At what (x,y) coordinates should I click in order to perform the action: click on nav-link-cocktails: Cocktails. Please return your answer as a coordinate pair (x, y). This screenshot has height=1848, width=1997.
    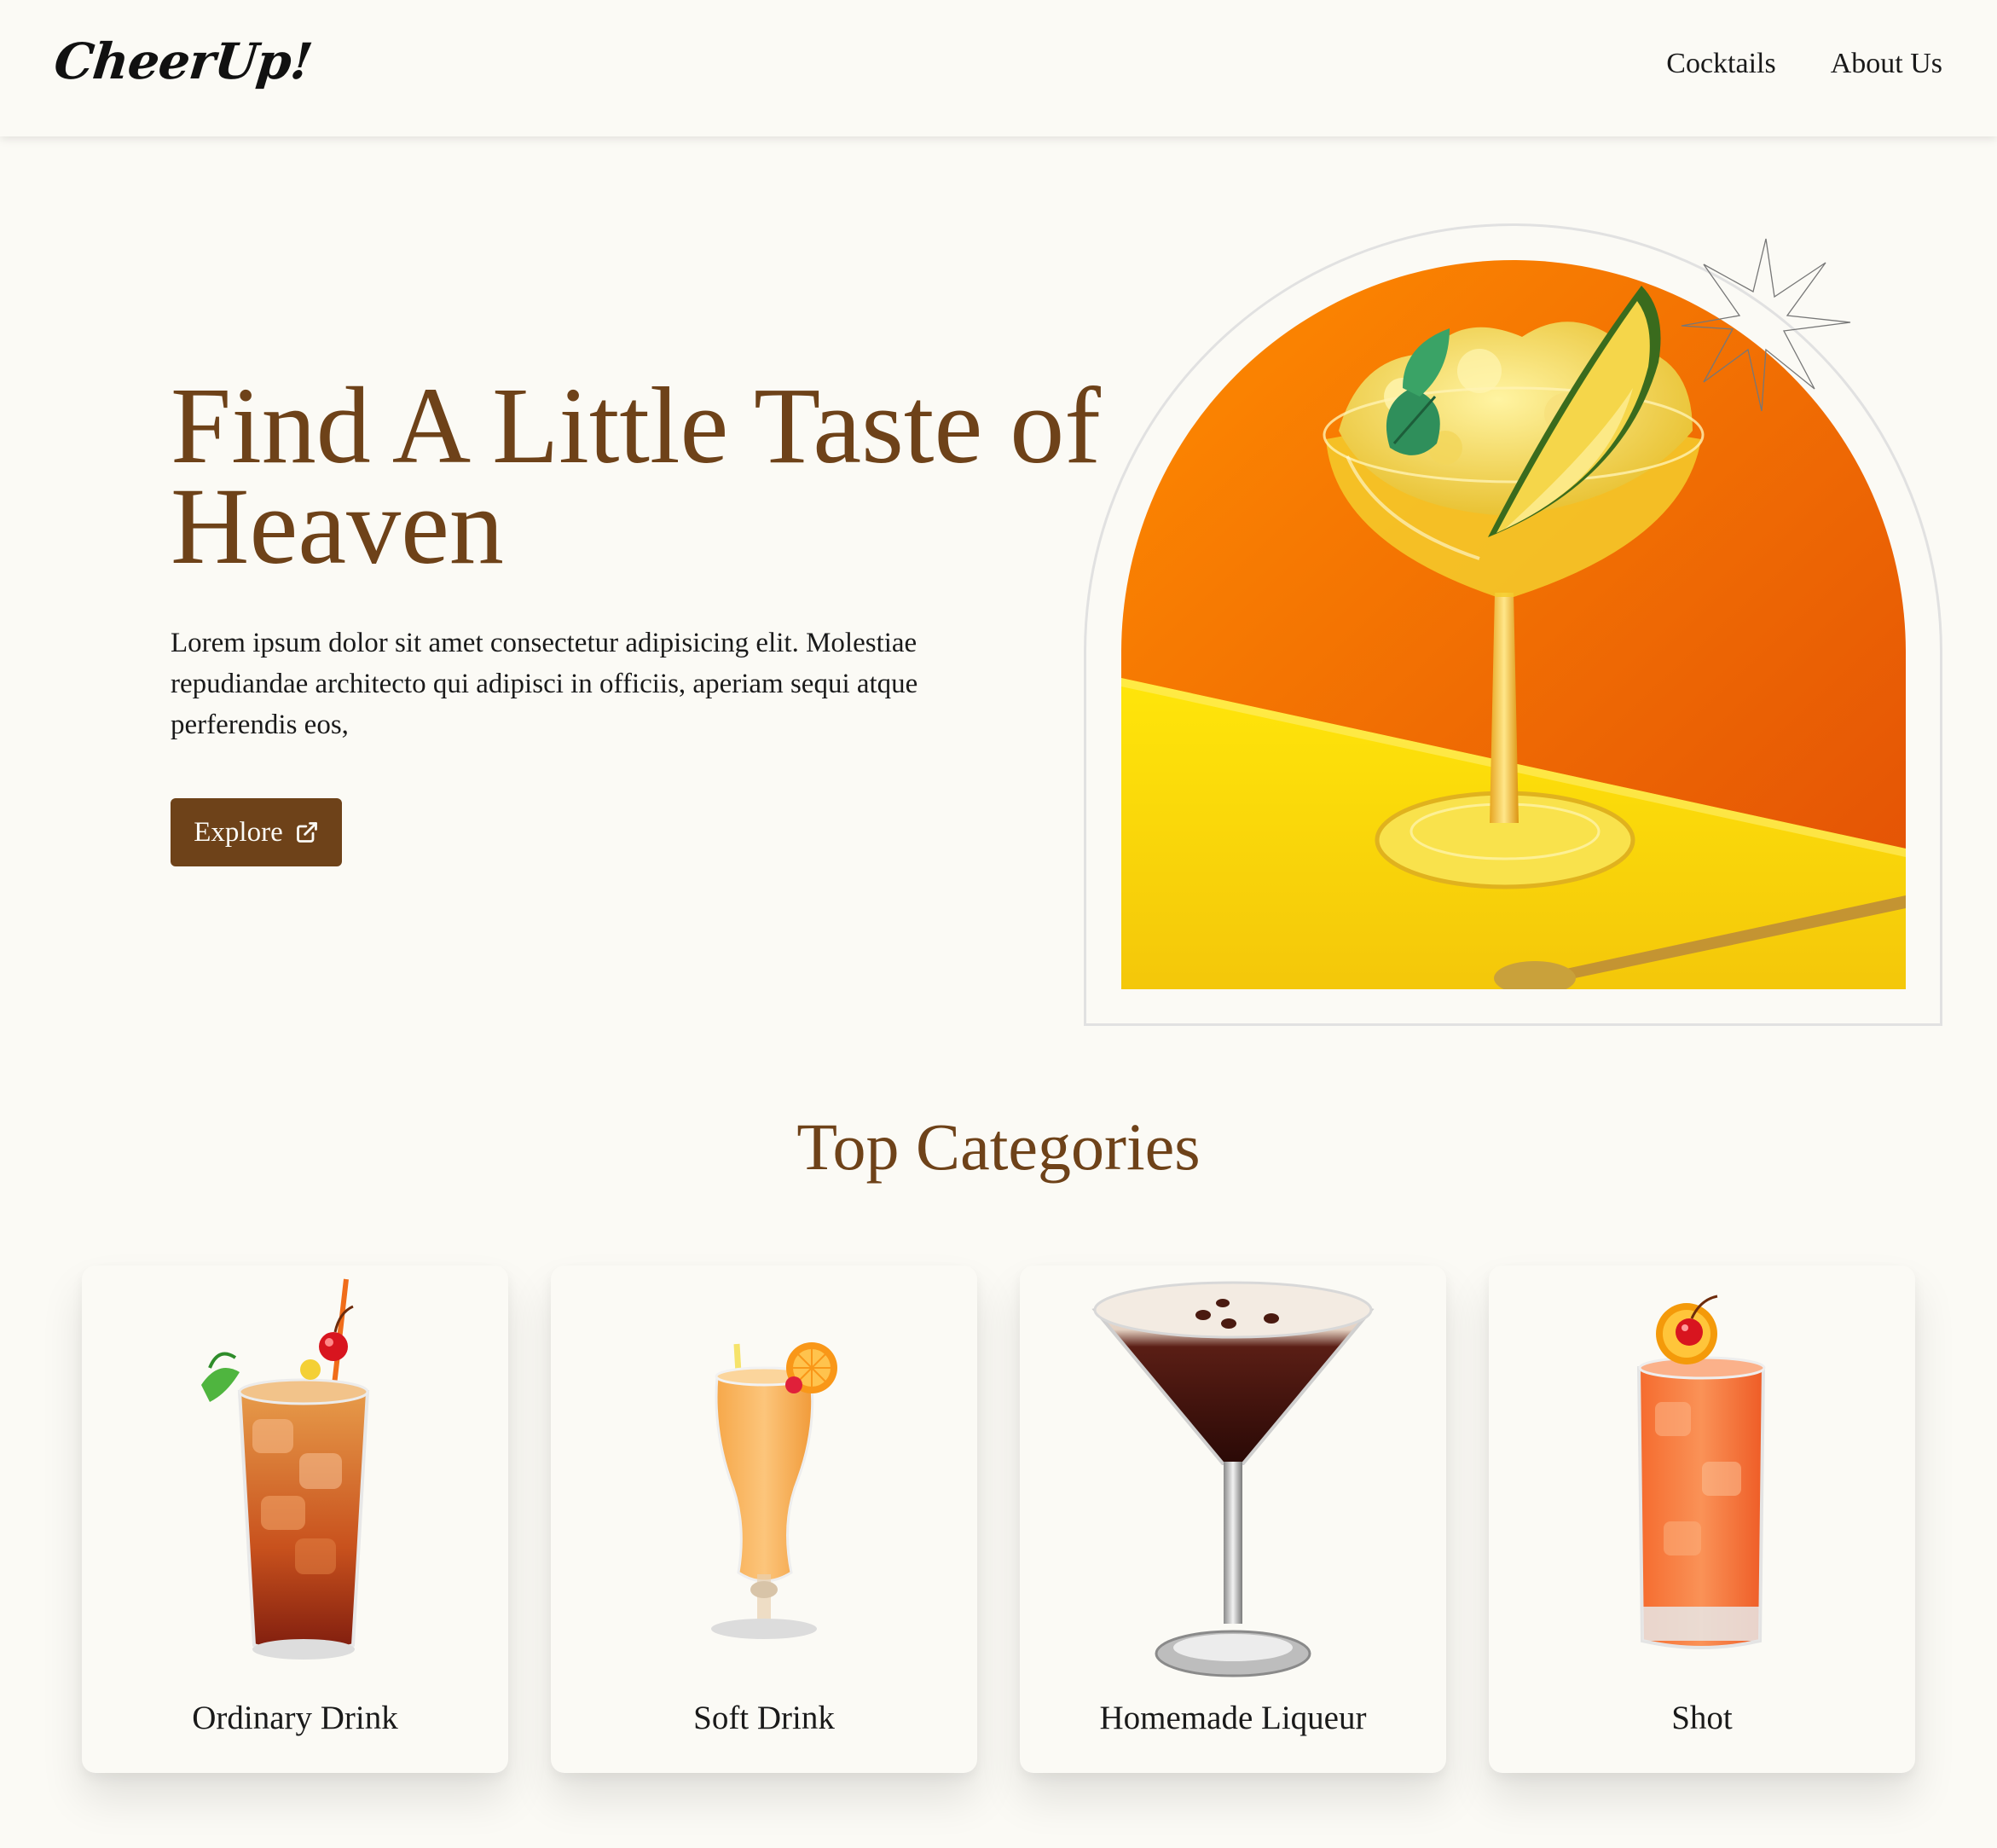
    Looking at the image, I should click on (1720, 64).